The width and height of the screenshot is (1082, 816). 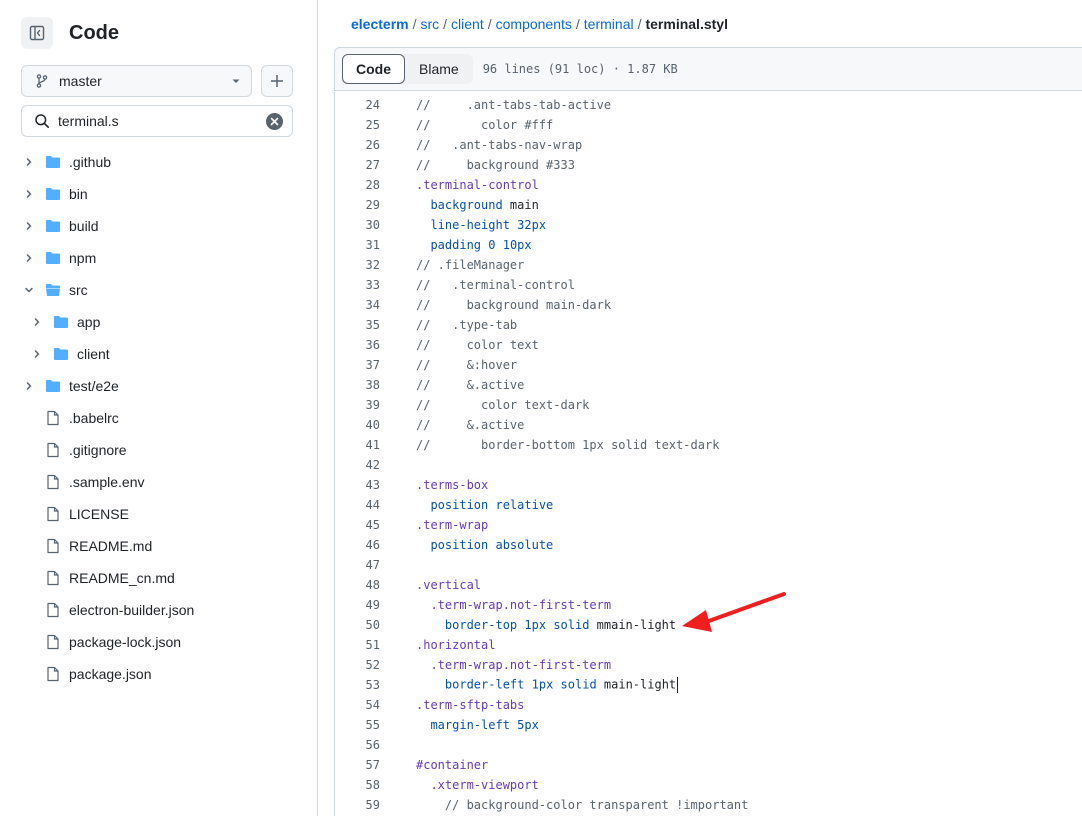 I want to click on line-number: 56, so click(x=357, y=745).